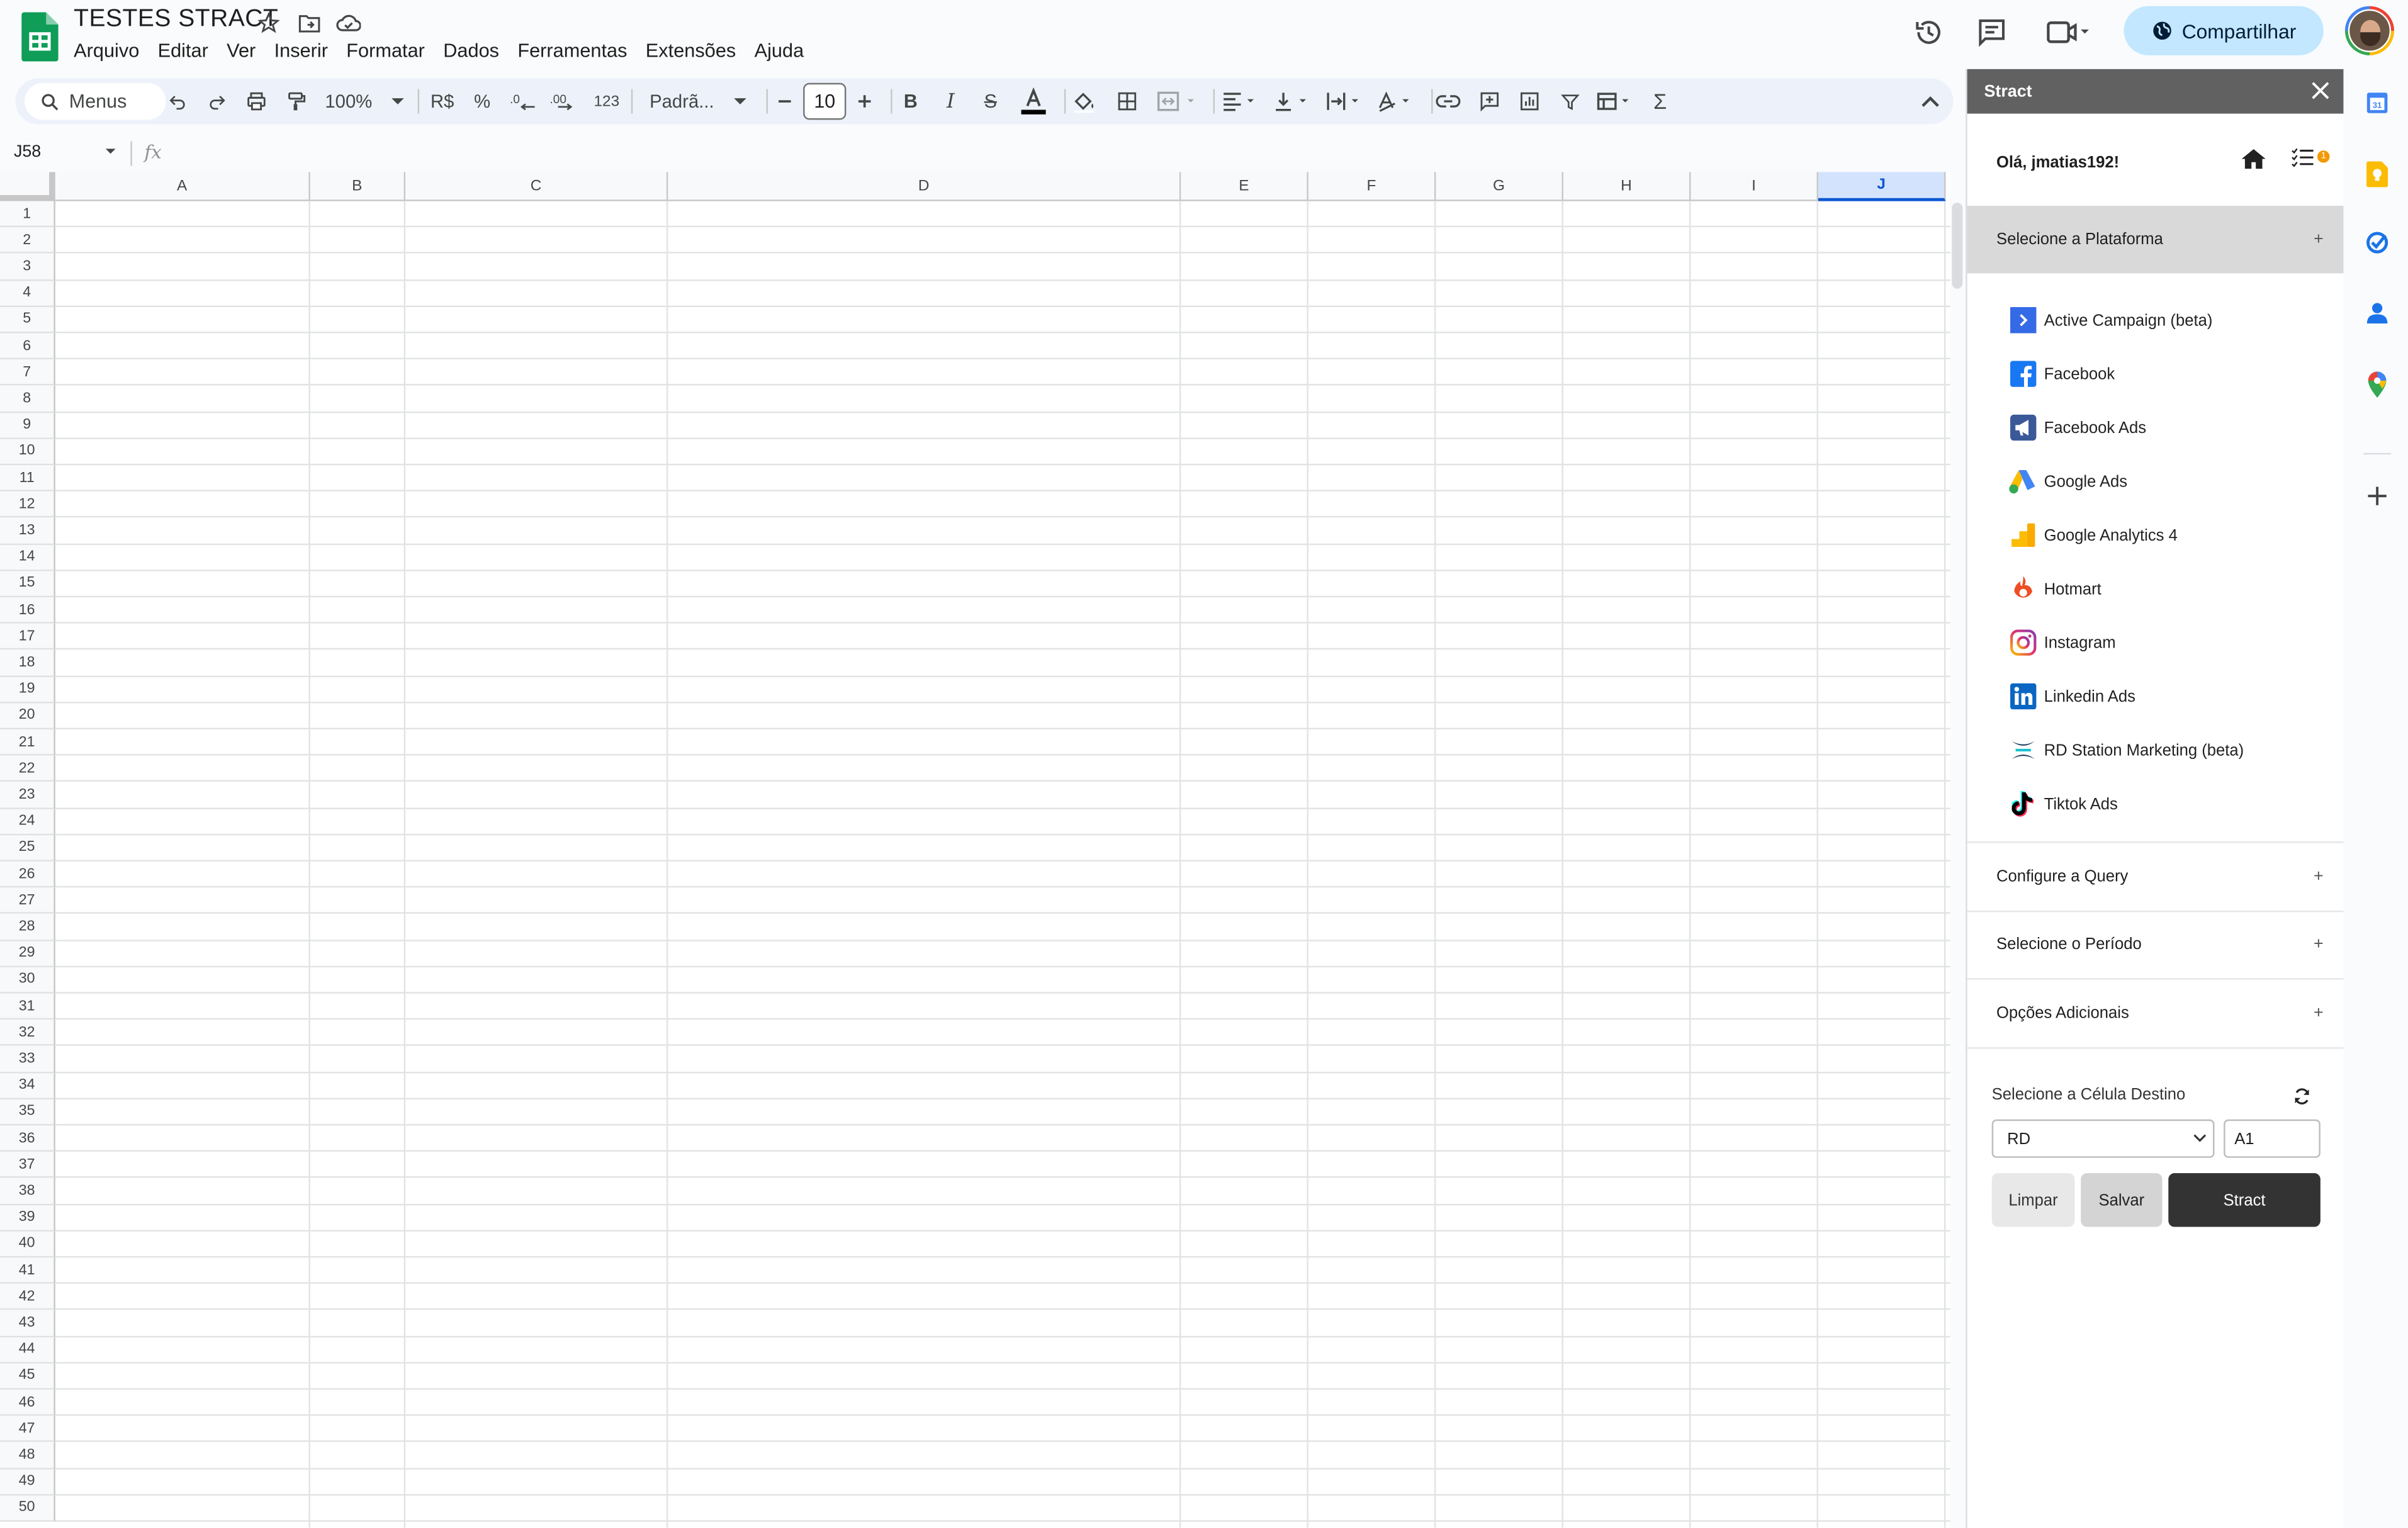 The height and width of the screenshot is (1528, 2408). Describe the element at coordinates (27, 768) in the screenshot. I see `row-header-22: 22` at that location.